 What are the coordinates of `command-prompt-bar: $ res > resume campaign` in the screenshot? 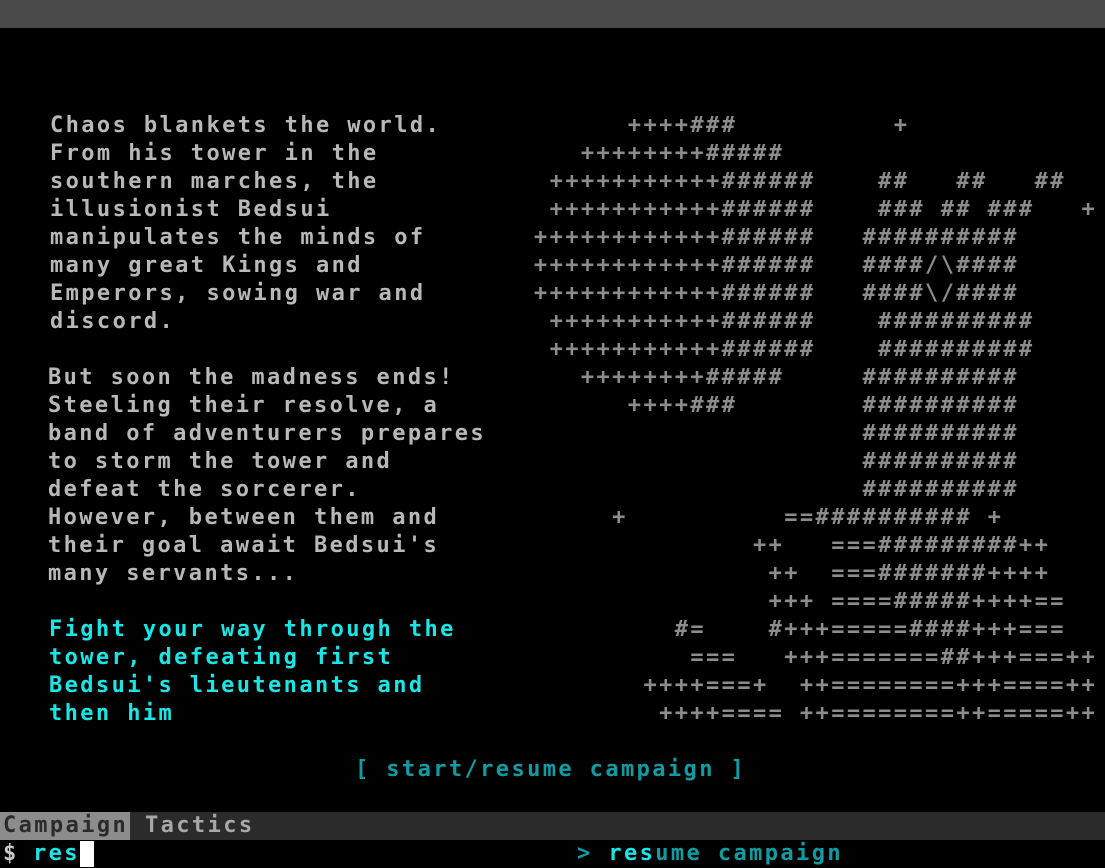 It's located at (552, 854).